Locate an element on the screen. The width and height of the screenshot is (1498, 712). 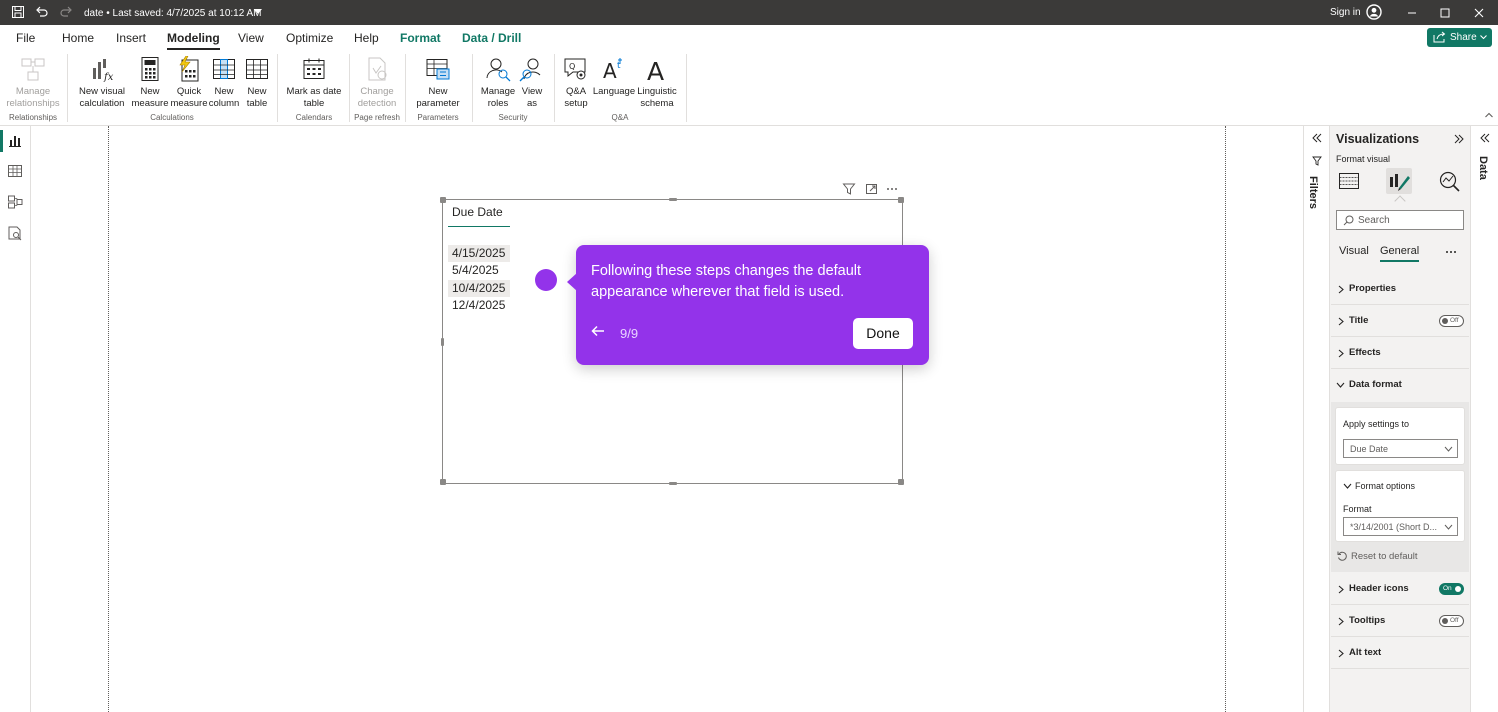
build-visual-icon is located at coordinates (1349, 181).